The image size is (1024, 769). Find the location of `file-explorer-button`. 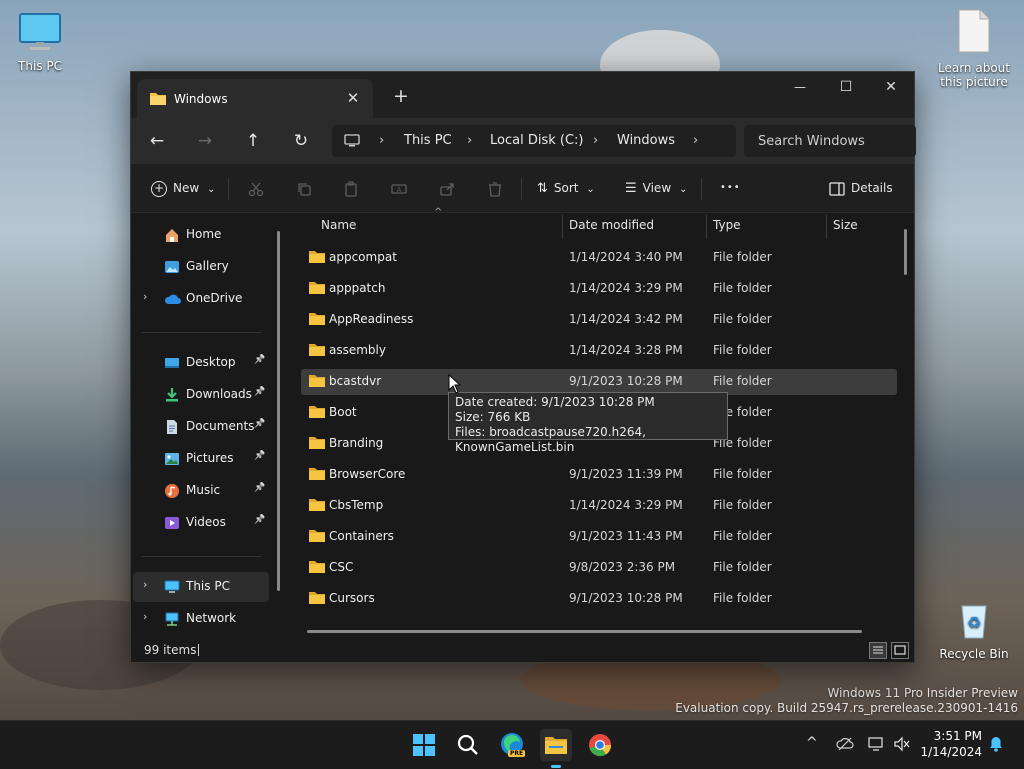

file-explorer-button is located at coordinates (556, 748).